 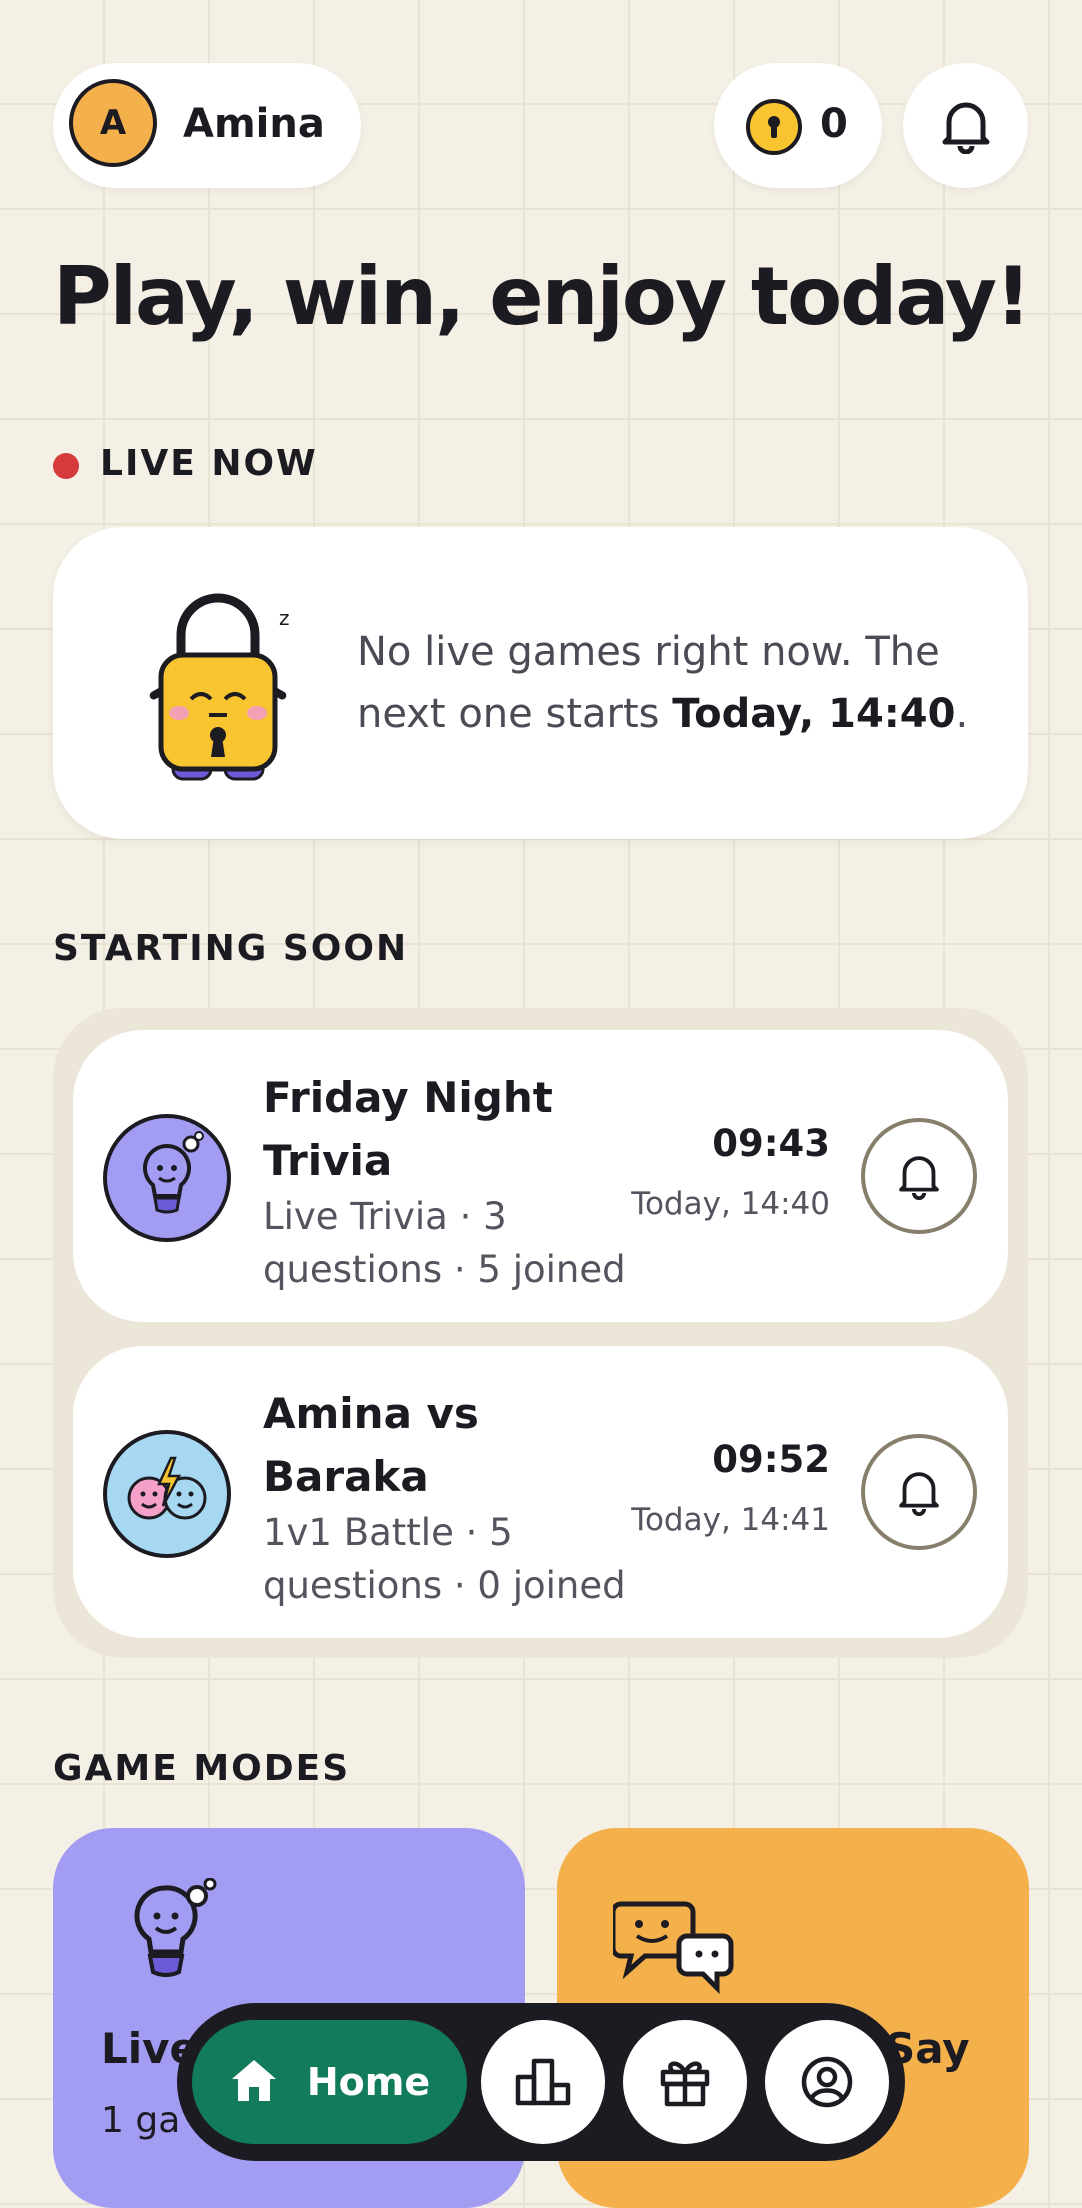 I want to click on svg-text: z, so click(x=284, y=618).